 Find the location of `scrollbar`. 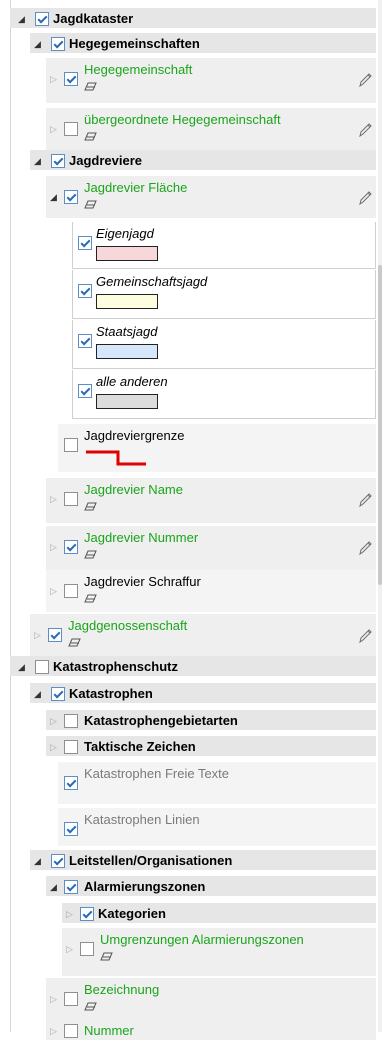

scrollbar is located at coordinates (380, 516).